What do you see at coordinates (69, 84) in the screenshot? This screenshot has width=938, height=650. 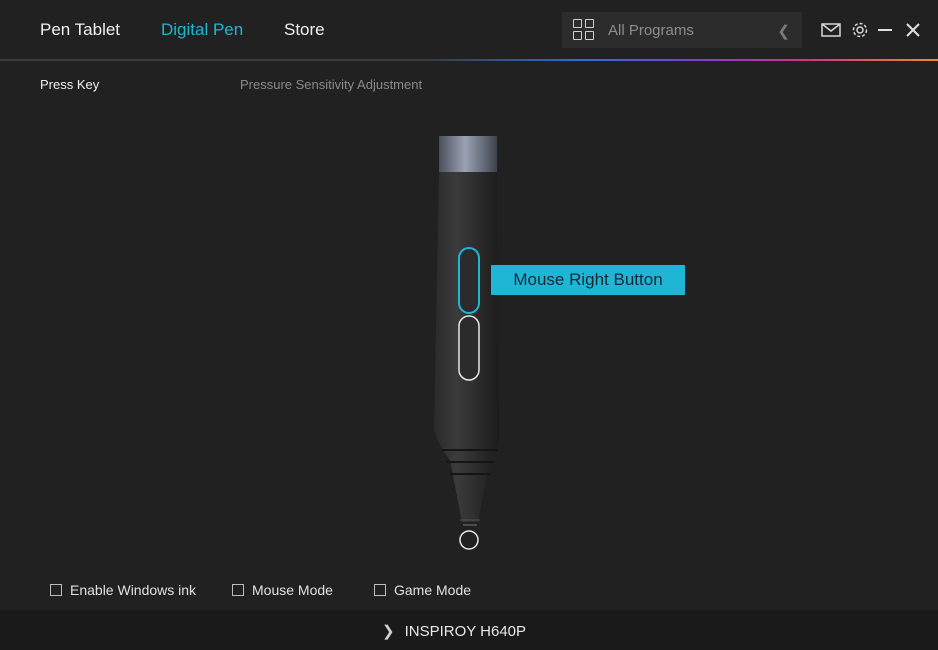 I see `subtab-press-key: Press Key` at bounding box center [69, 84].